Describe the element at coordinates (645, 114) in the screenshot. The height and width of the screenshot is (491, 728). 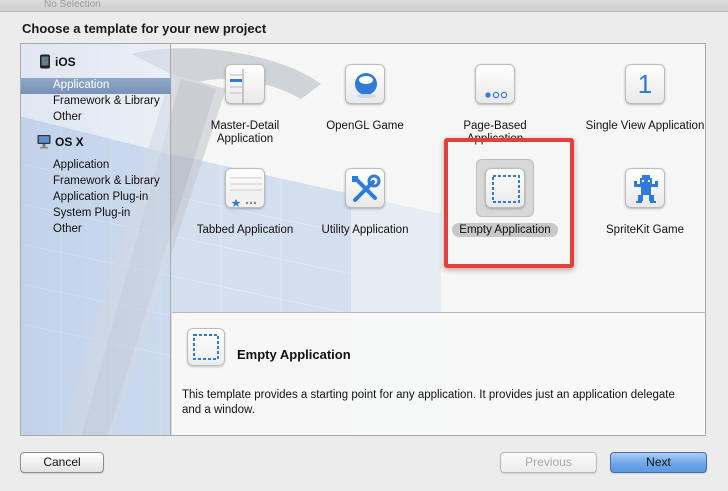
I see `template-single-view: 1 Single View Application` at that location.